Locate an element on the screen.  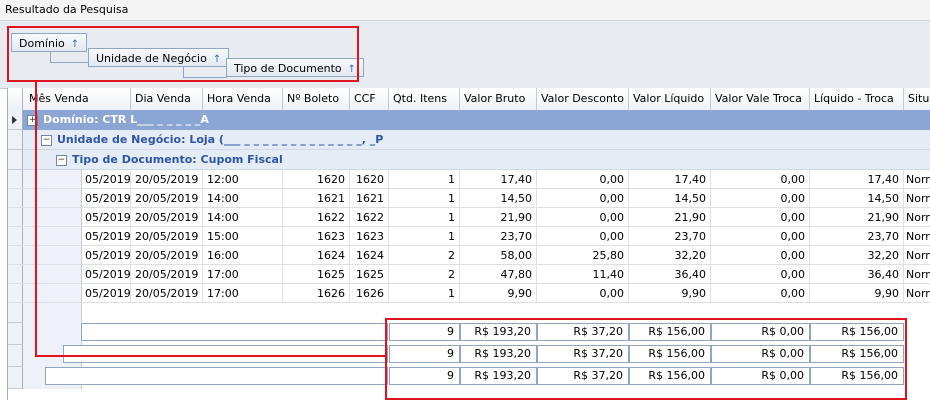
column-header-valor-vale-troca: Valor Vale Troca is located at coordinates (760, 99).